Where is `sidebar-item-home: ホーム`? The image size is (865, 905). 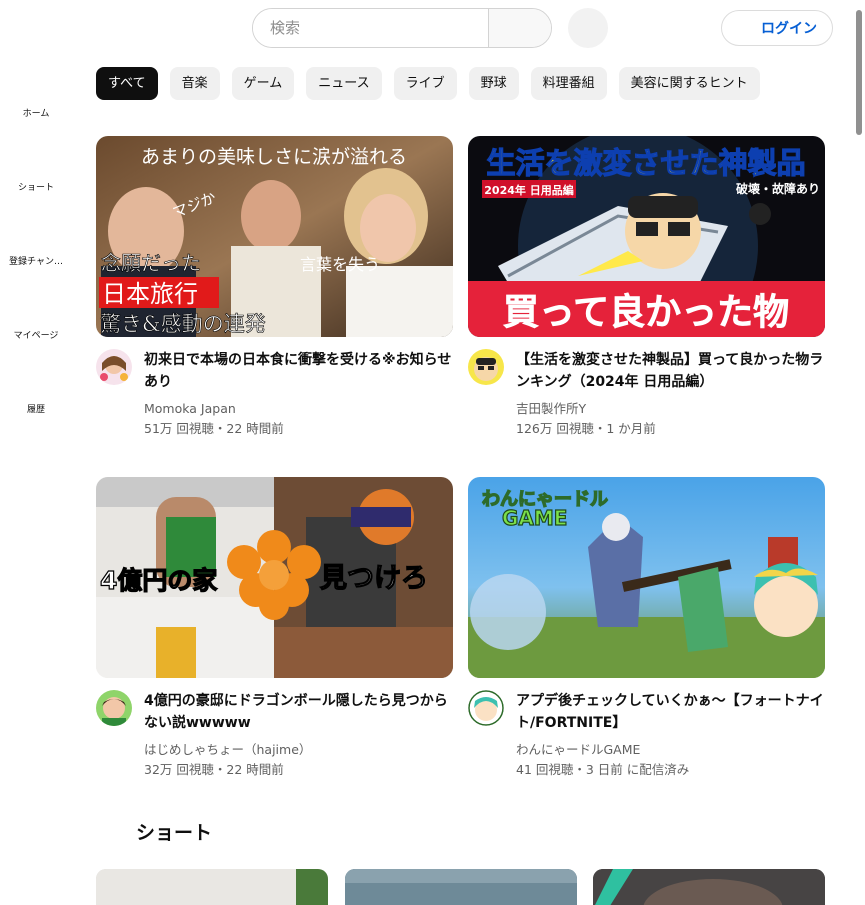 sidebar-item-home: ホーム is located at coordinates (36, 112).